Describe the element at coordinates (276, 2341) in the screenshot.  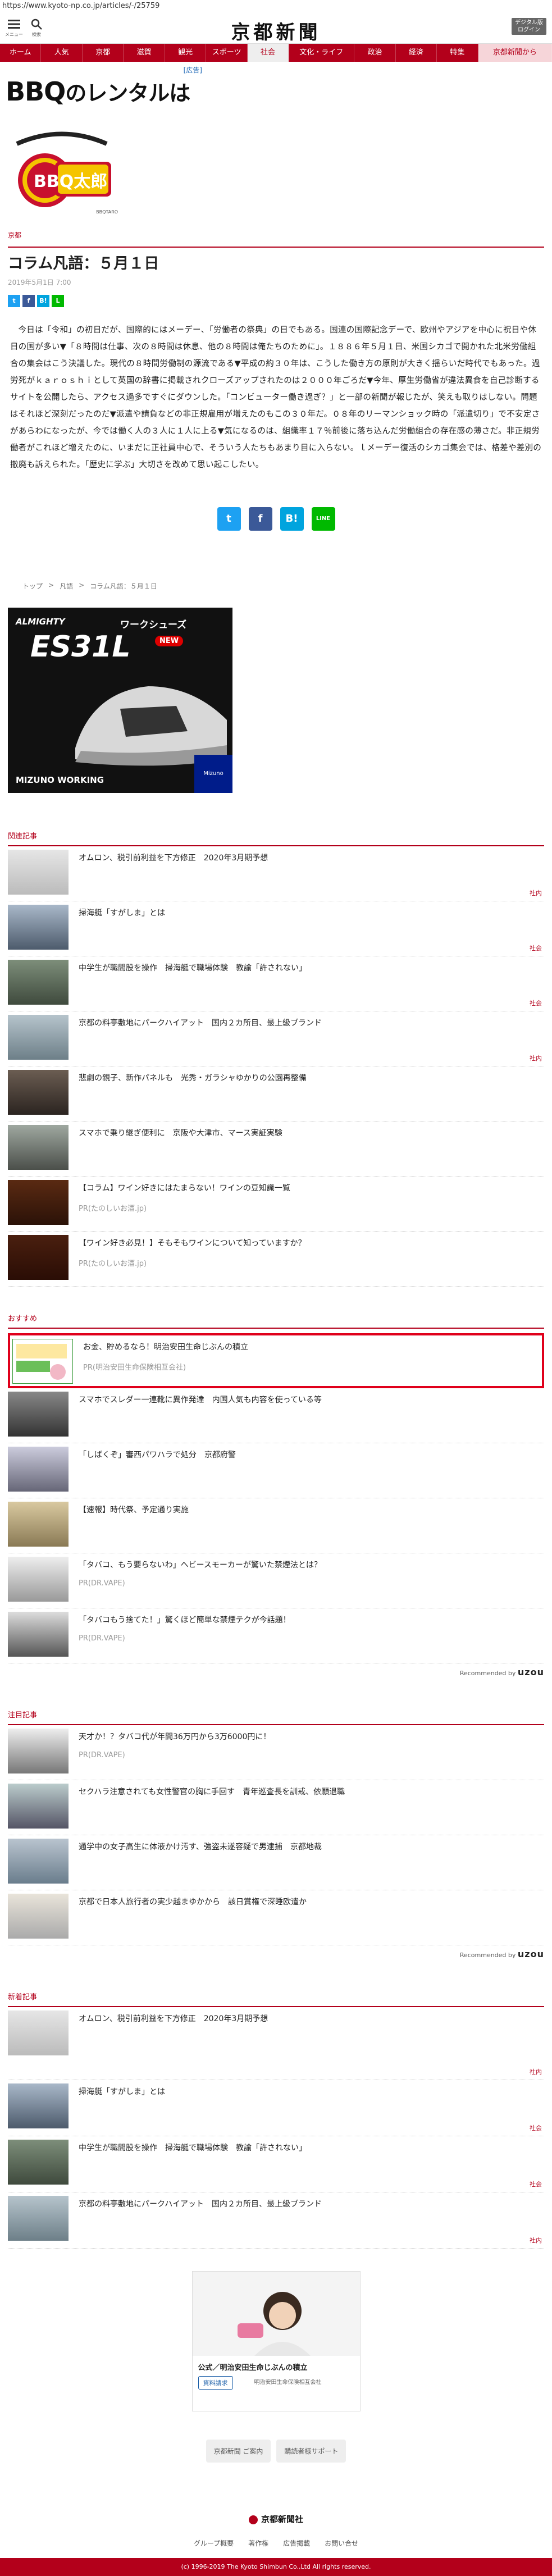
I see `meiji-yasuda-ad: i 公式／明治安田生命じぶんの積立 資料請求 明治安田生命保険相互会社` at that location.